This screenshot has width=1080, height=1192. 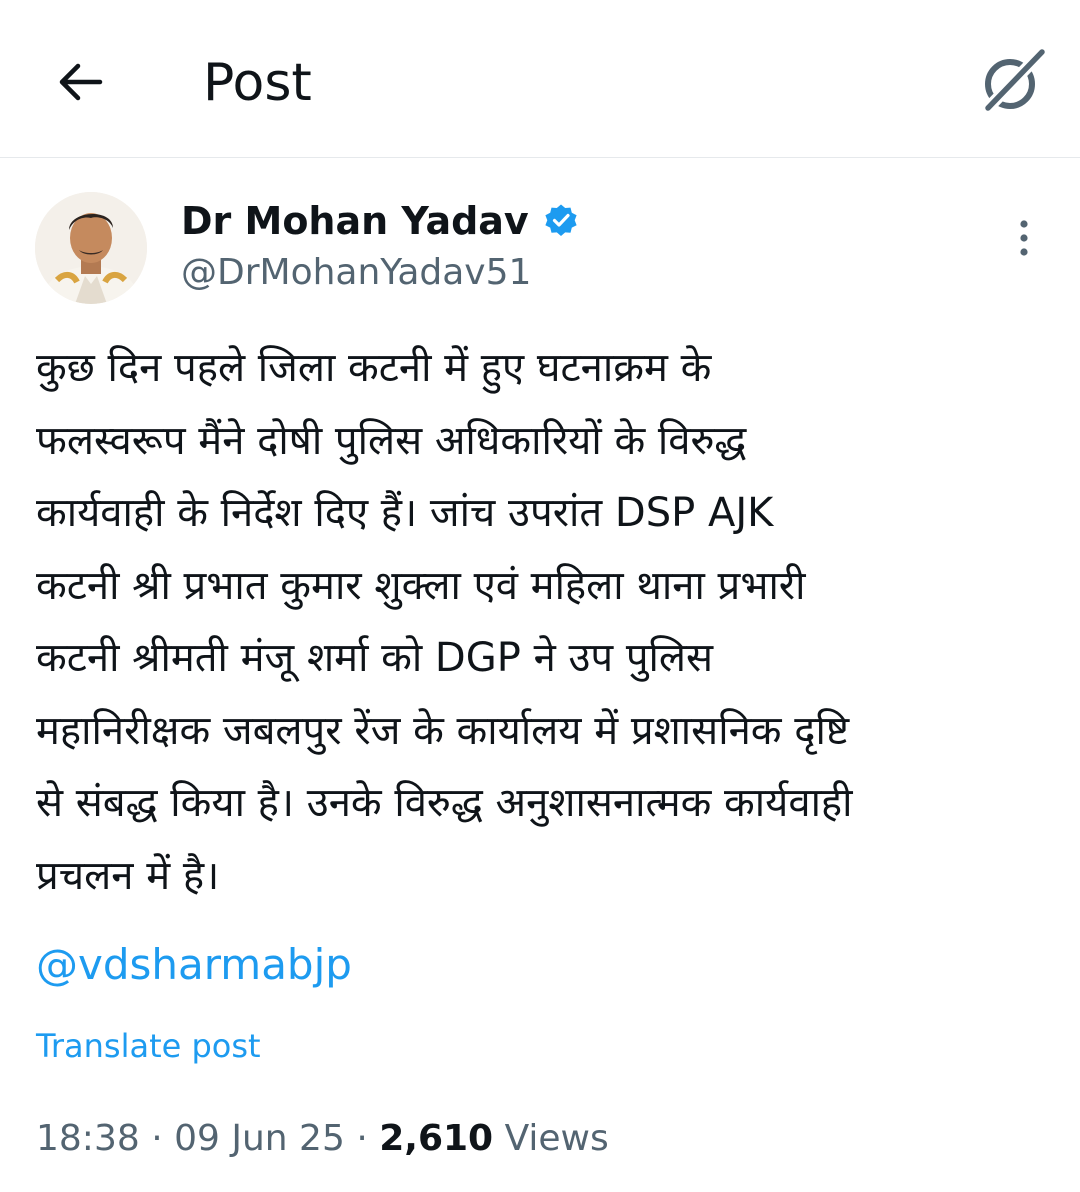 I want to click on back-button, so click(x=80, y=84).